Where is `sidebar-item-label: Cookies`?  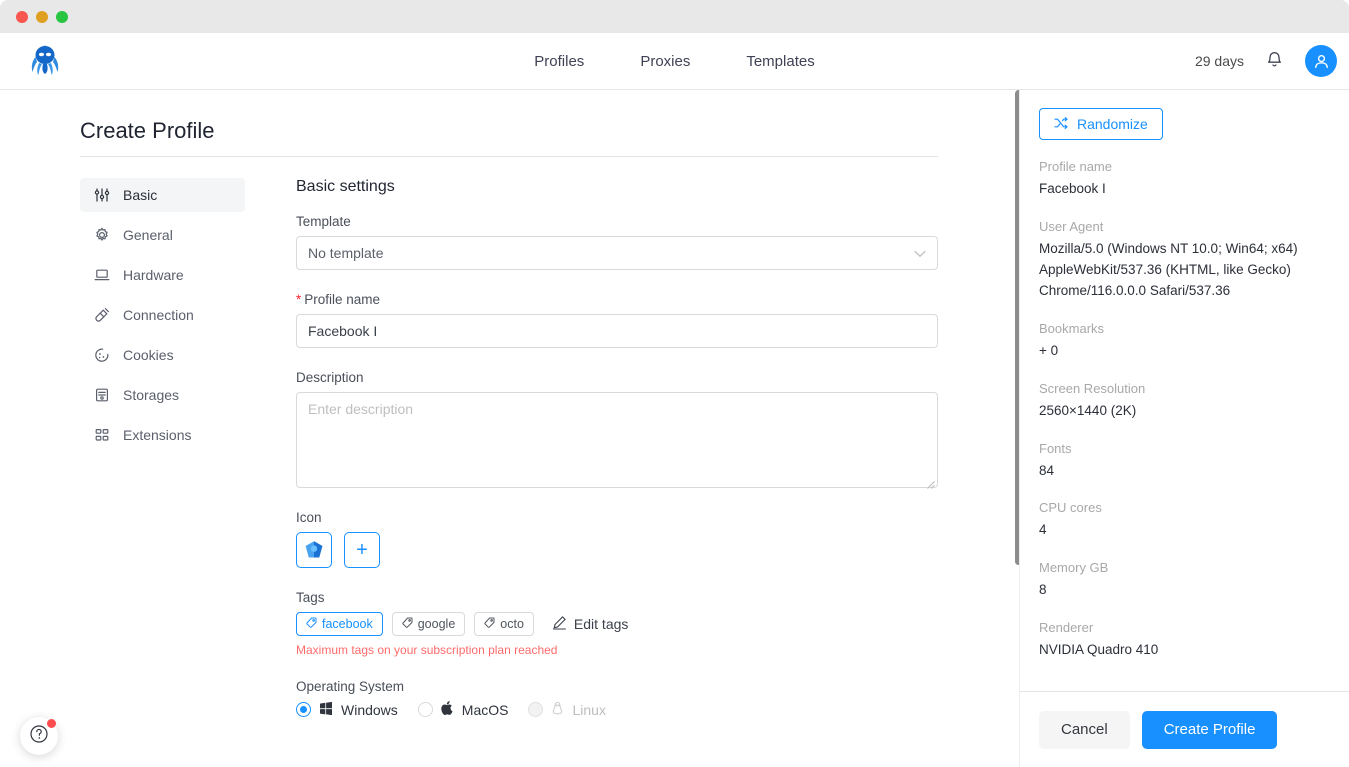 sidebar-item-label: Cookies is located at coordinates (148, 355).